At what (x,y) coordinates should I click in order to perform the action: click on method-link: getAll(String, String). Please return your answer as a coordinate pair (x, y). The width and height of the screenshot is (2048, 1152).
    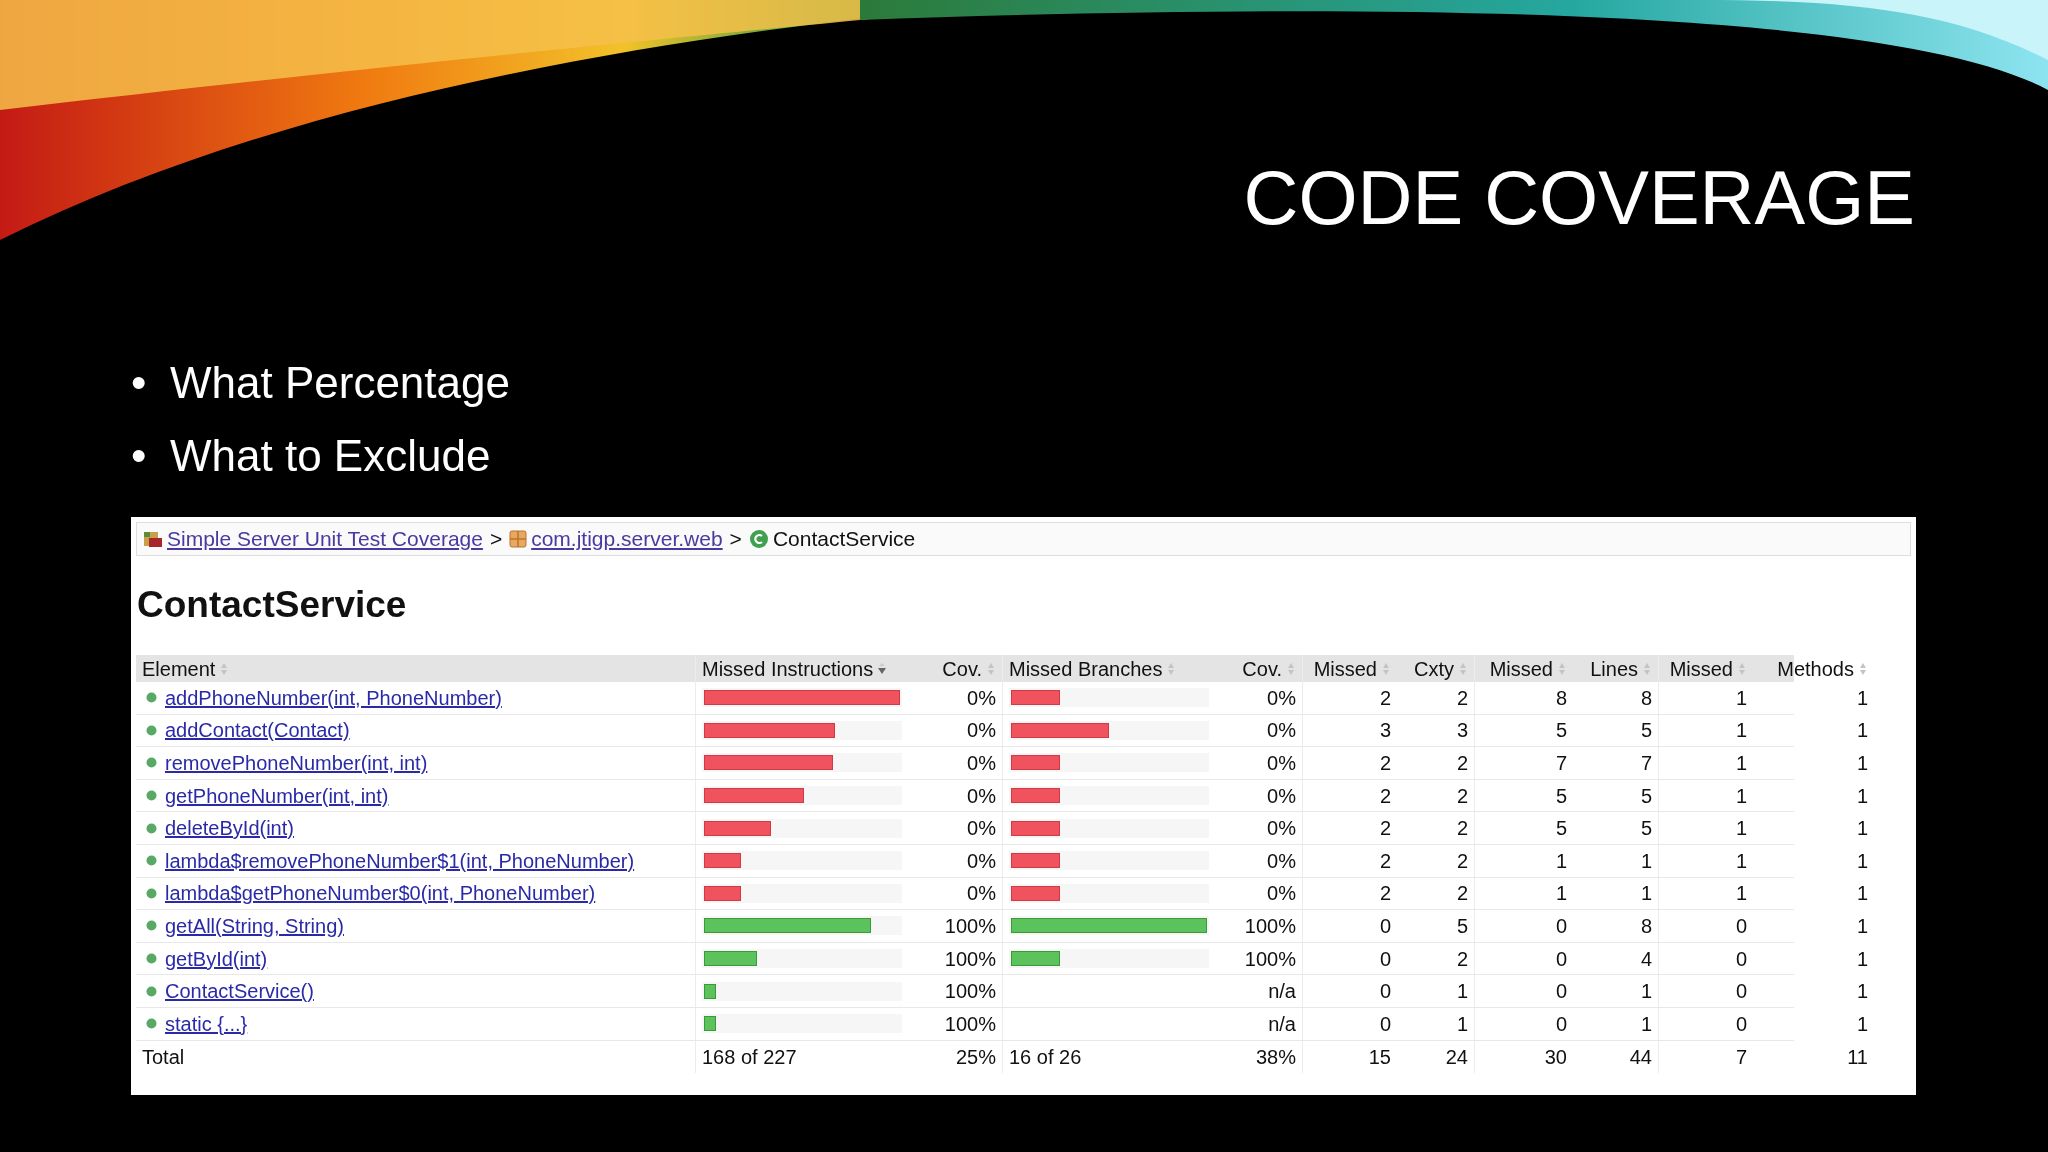
    Looking at the image, I should click on (254, 925).